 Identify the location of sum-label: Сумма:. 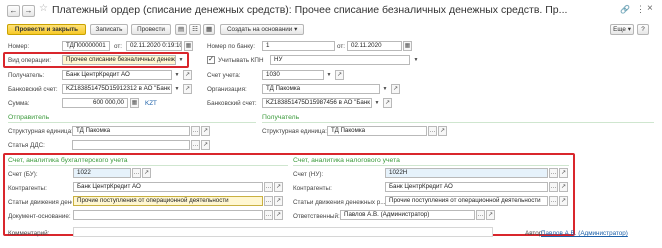
(19, 103).